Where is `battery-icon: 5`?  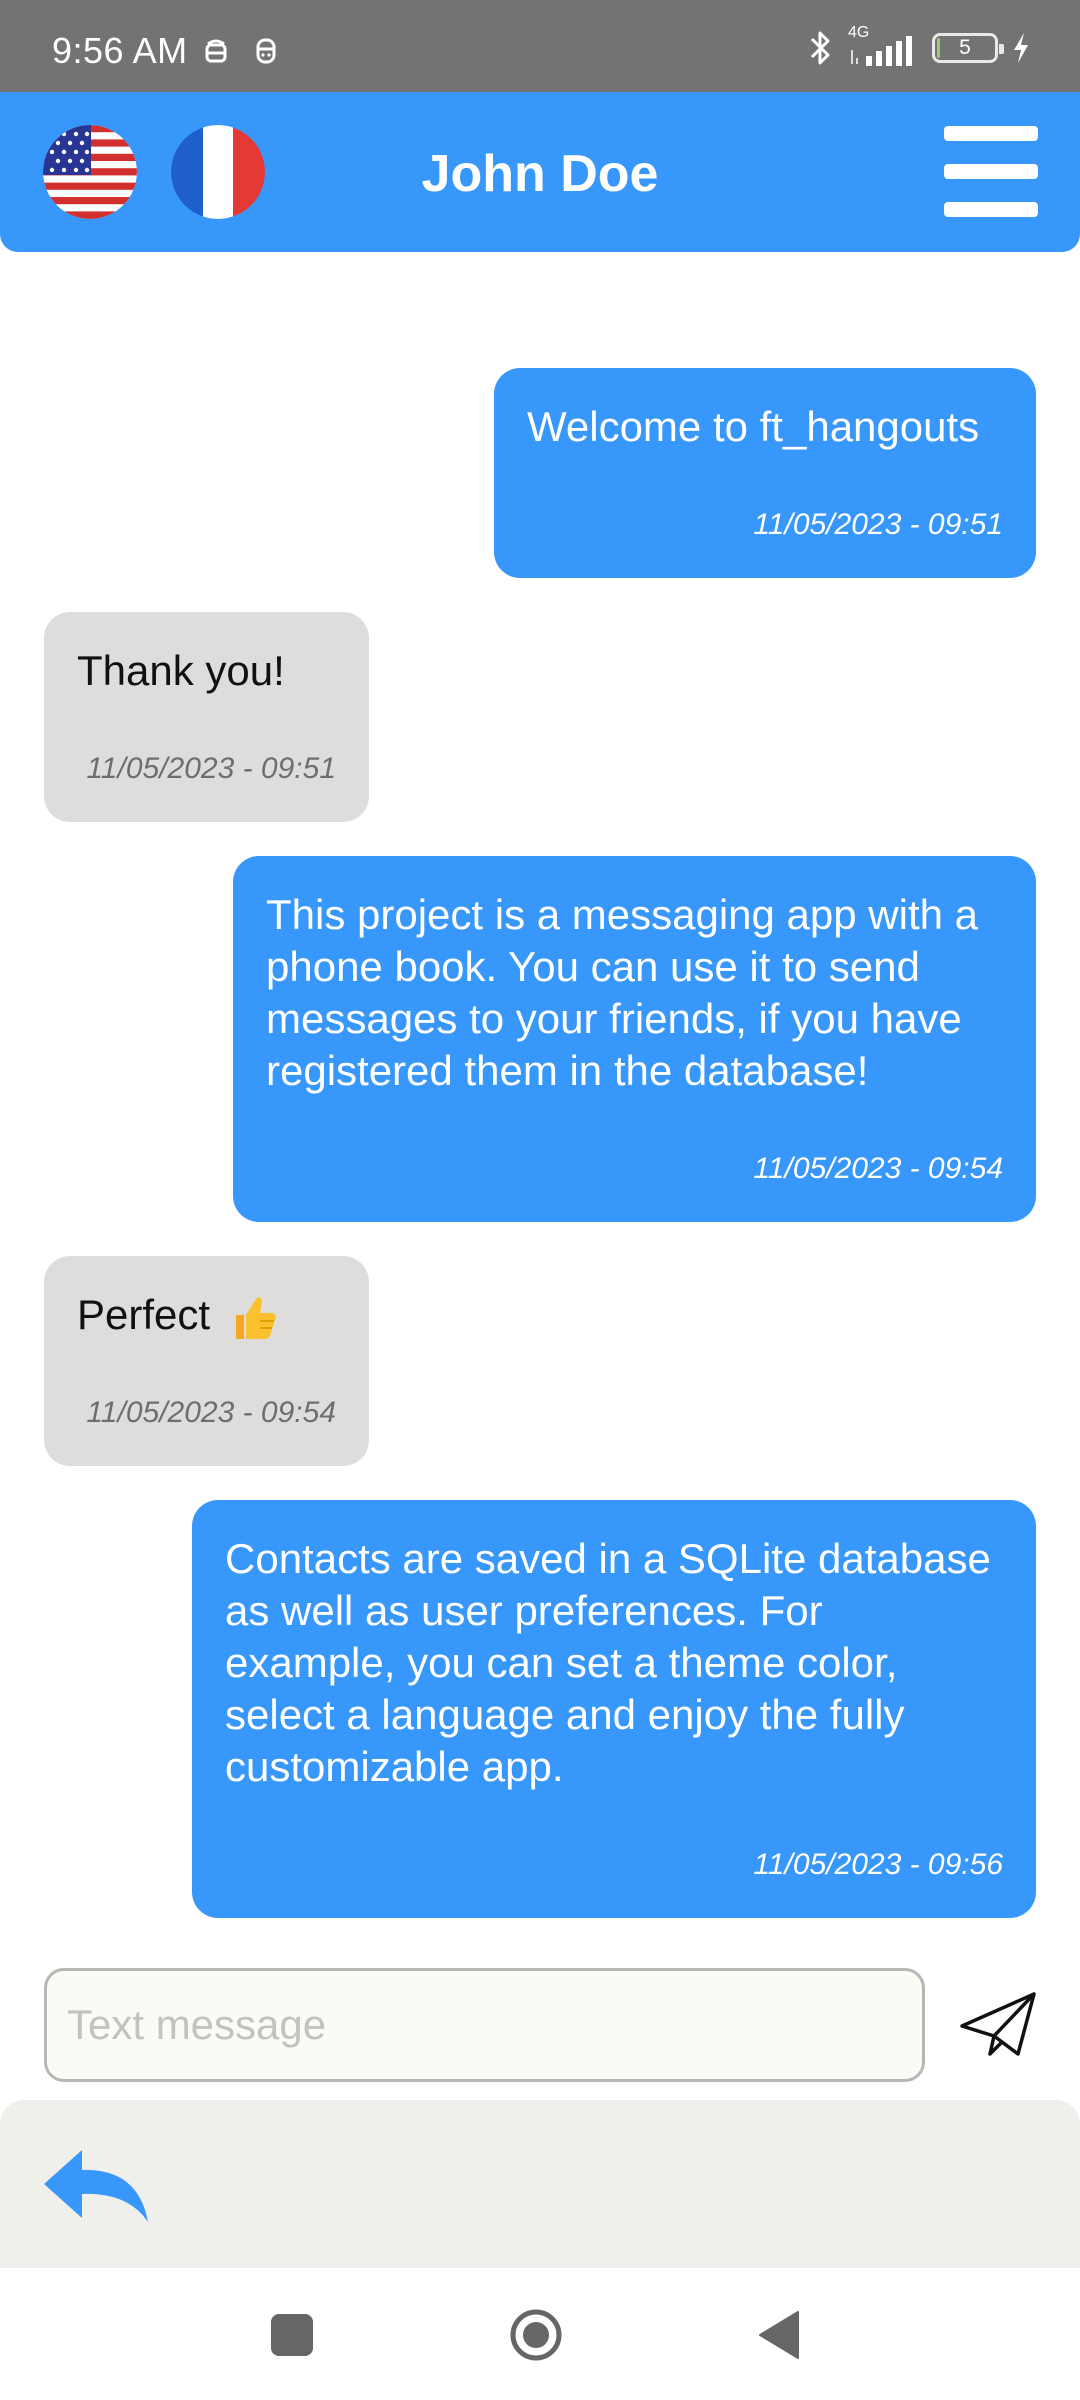 battery-icon: 5 is located at coordinates (968, 48).